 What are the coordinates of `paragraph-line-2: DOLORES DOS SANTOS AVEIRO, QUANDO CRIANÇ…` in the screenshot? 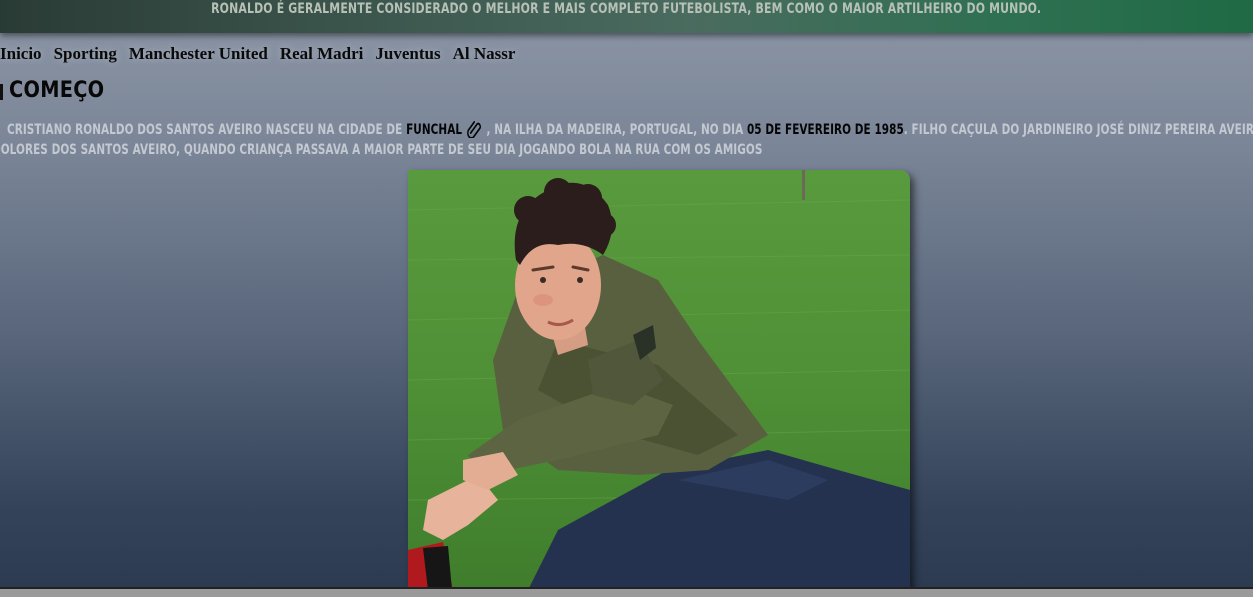 It's located at (381, 150).